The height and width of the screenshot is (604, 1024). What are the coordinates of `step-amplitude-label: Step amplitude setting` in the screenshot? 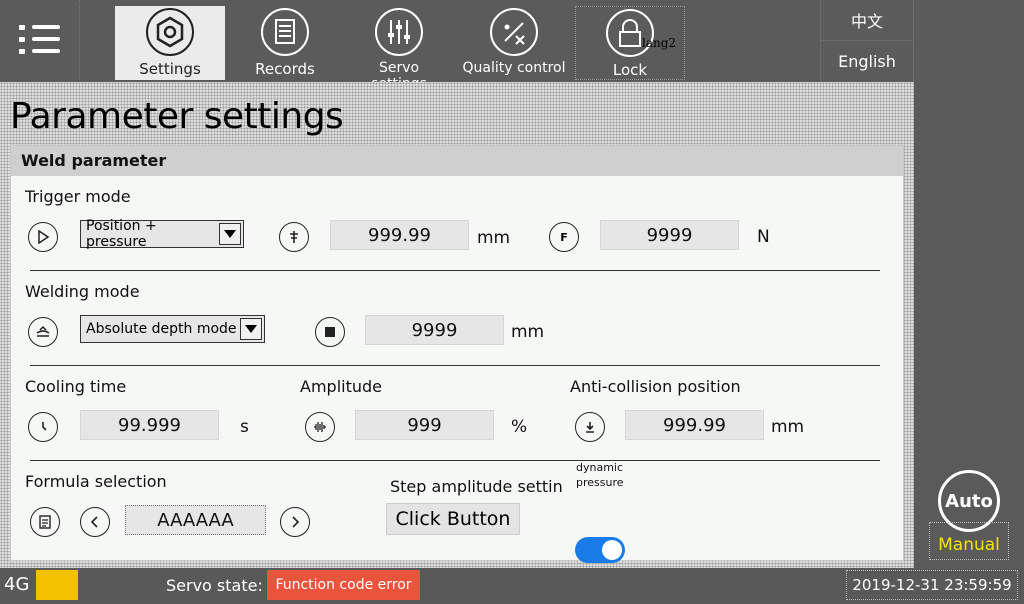 It's located at (476, 486).